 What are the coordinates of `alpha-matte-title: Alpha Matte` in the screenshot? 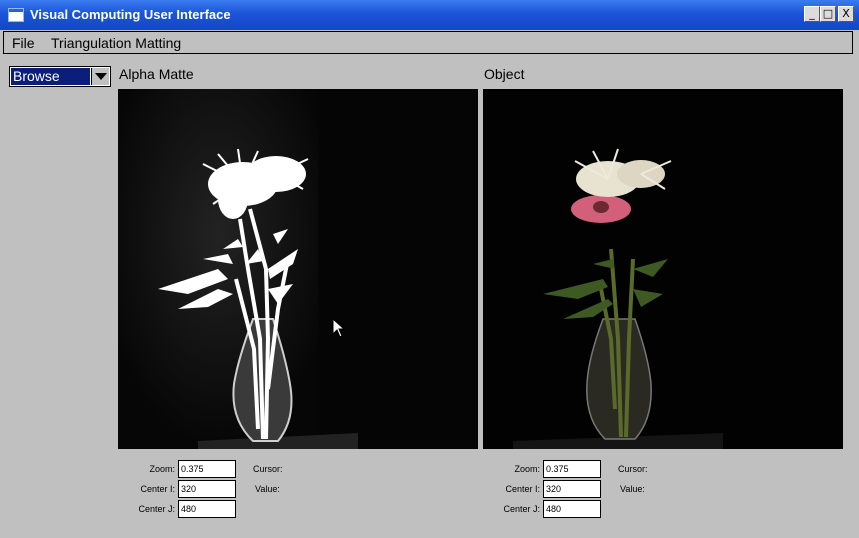 It's located at (156, 74).